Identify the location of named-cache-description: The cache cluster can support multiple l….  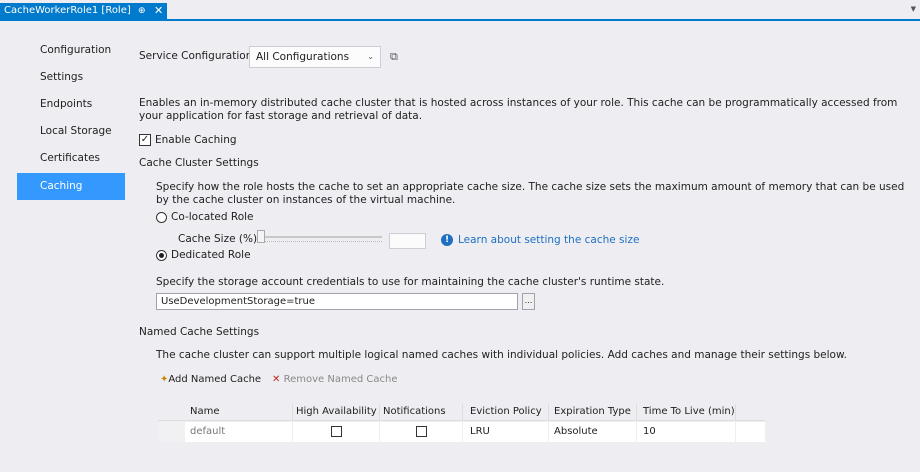
(501, 355).